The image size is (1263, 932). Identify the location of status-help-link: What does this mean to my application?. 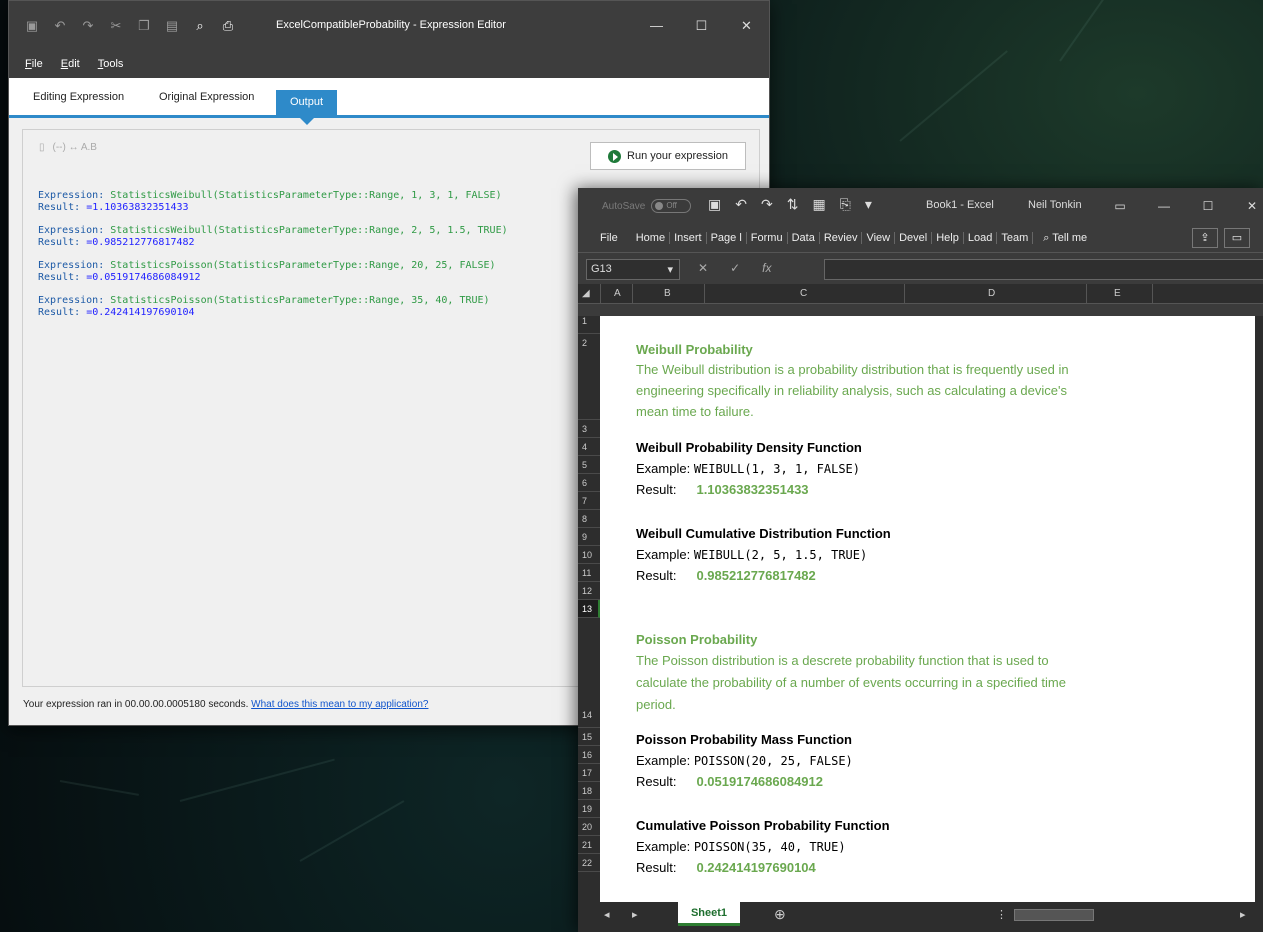
(339, 704).